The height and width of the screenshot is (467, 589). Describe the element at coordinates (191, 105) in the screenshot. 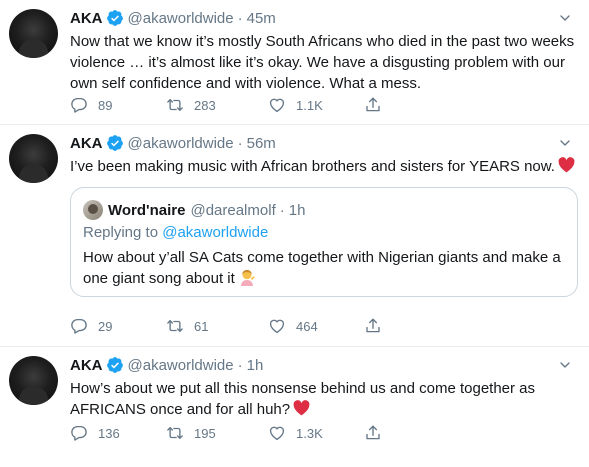

I see `retweet-button: 283` at that location.